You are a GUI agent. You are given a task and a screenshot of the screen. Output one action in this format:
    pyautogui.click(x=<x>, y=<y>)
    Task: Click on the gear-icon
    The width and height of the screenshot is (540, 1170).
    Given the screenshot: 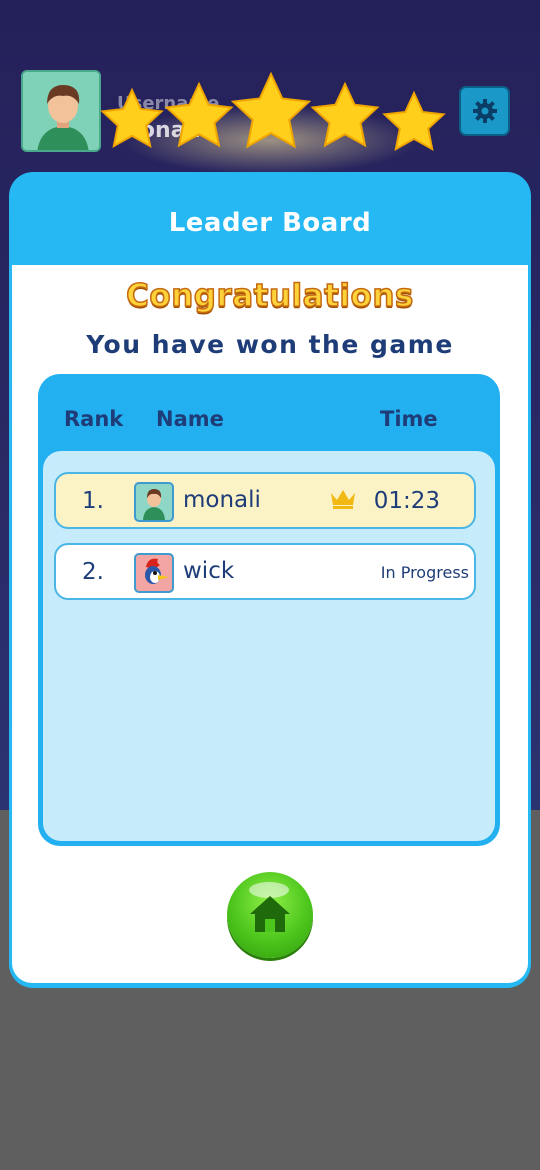 What is the action you would take?
    pyautogui.click(x=484, y=111)
    